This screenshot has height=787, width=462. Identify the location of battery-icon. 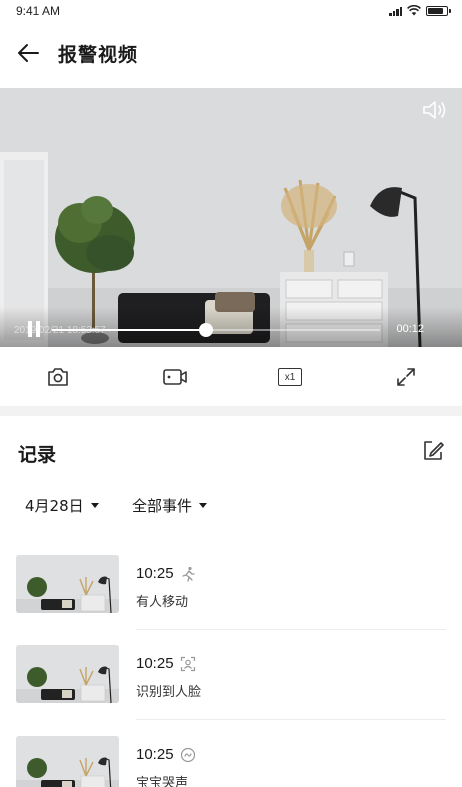
(438, 10).